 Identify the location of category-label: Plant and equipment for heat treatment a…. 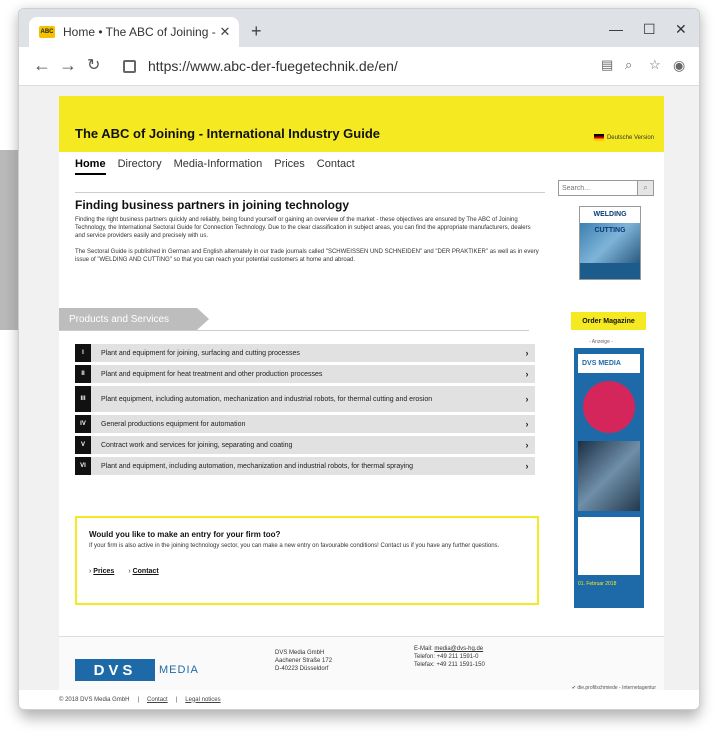
(212, 374).